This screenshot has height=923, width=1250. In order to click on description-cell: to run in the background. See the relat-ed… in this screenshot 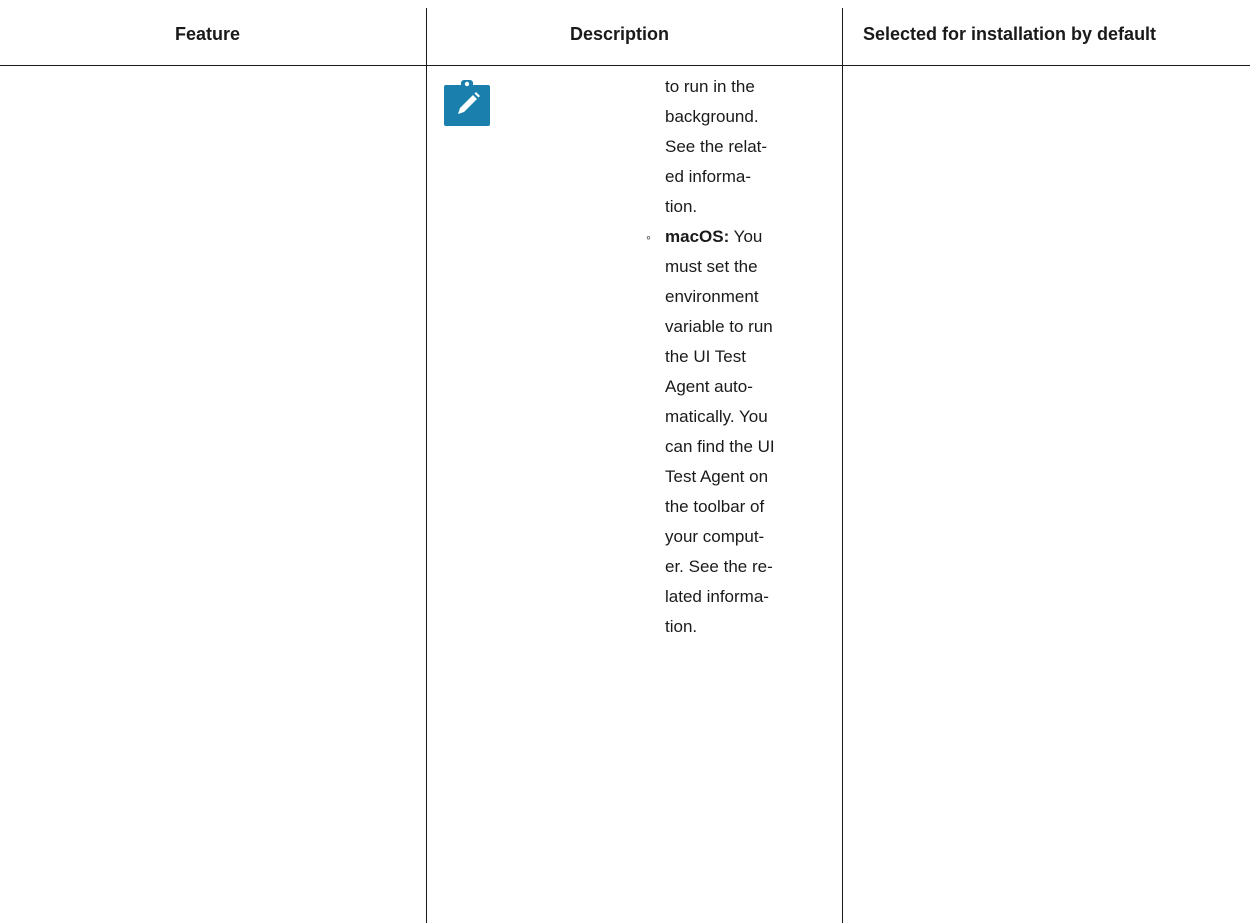, I will do `click(736, 357)`.